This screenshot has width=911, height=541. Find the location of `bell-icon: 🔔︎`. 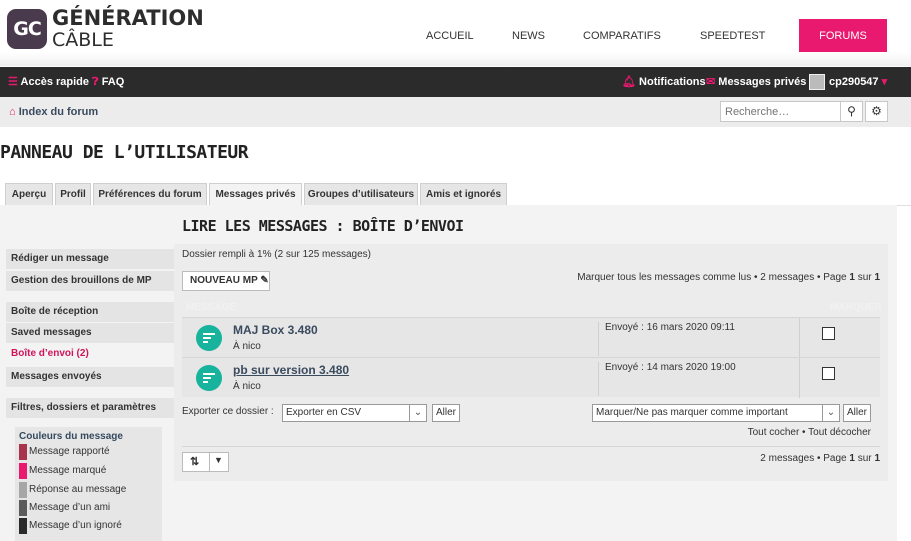

bell-icon: 🔔︎ is located at coordinates (629, 82).